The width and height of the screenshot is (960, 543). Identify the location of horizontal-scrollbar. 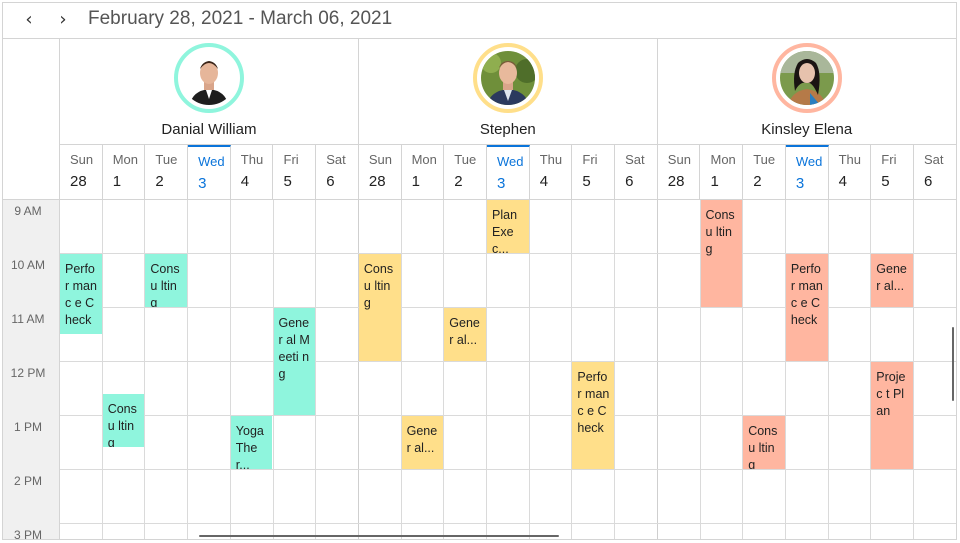
(379, 536).